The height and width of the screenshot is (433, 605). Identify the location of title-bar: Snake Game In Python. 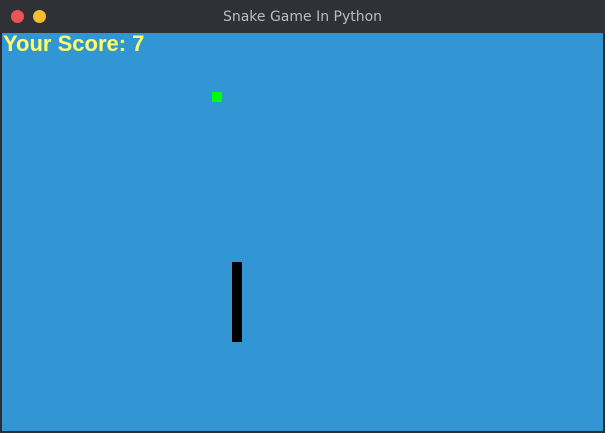
(302, 17).